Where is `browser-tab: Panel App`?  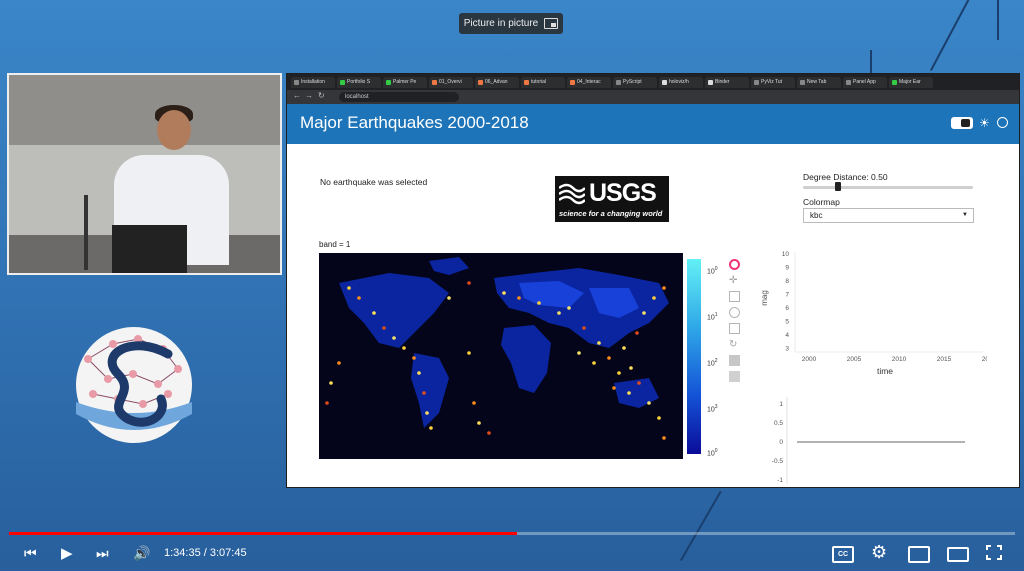
browser-tab: Panel App is located at coordinates (865, 82).